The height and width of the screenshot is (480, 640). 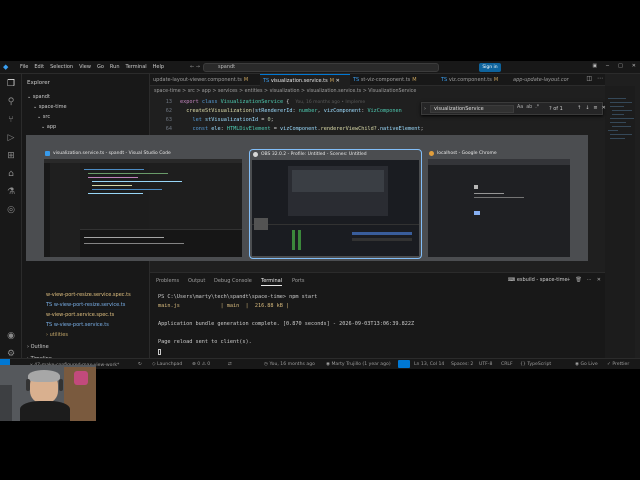 I want to click on tree-folder-app: ⌄ app, so click(x=48, y=127).